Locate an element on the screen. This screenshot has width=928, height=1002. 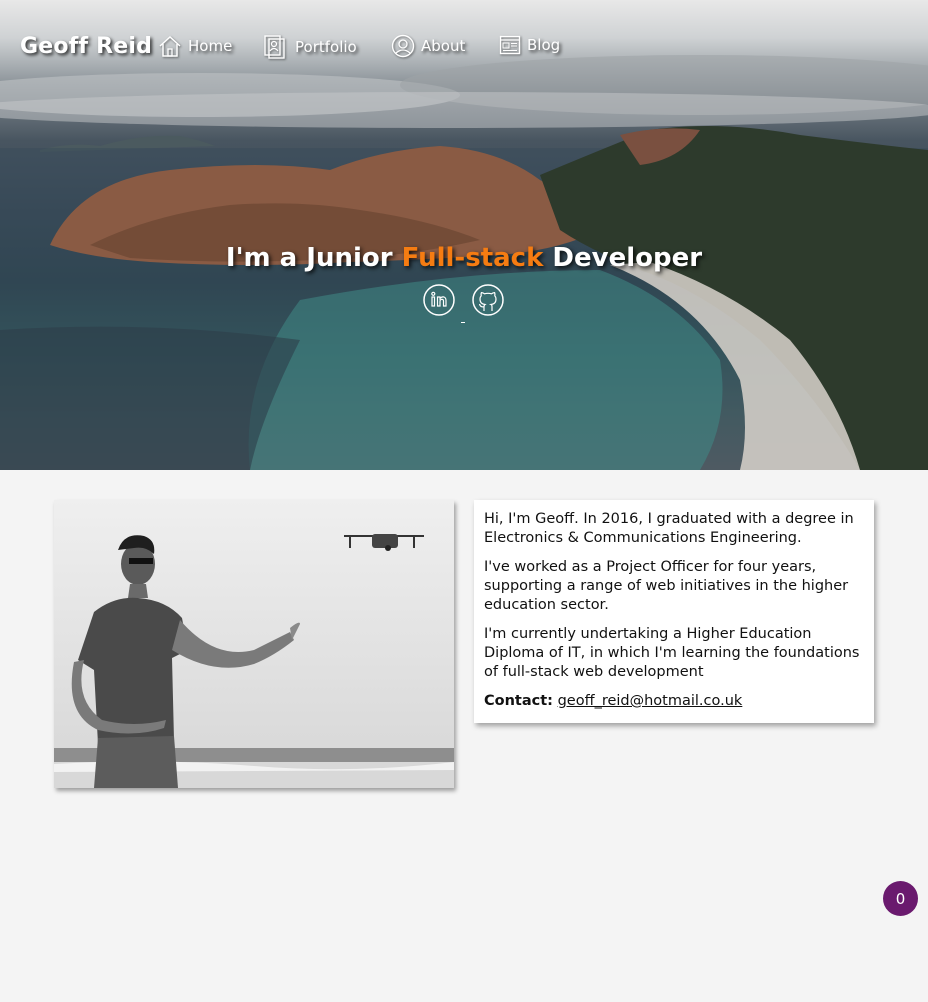
nav-blog-label: Blog is located at coordinates (544, 45).